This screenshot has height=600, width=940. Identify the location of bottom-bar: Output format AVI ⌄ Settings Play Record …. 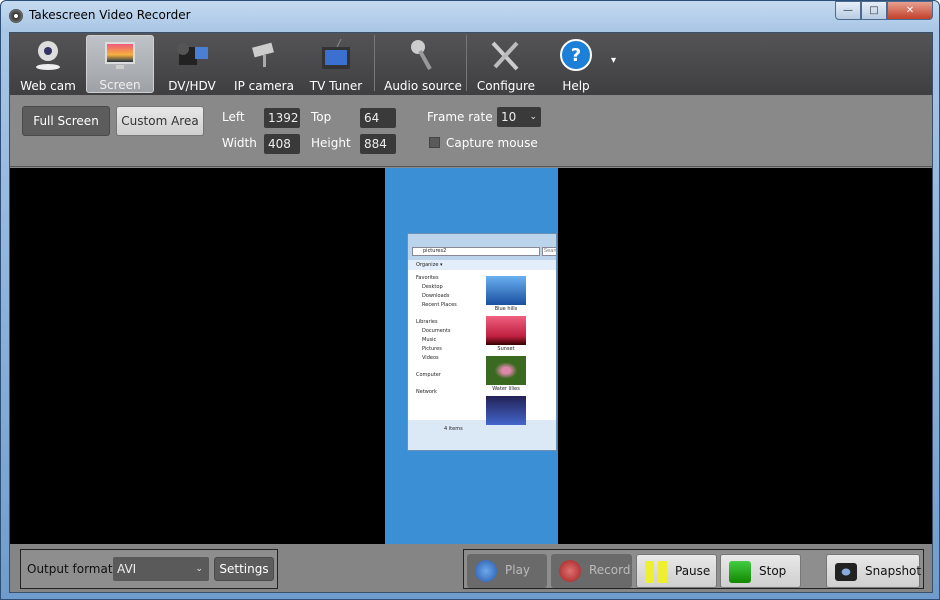
(471, 568).